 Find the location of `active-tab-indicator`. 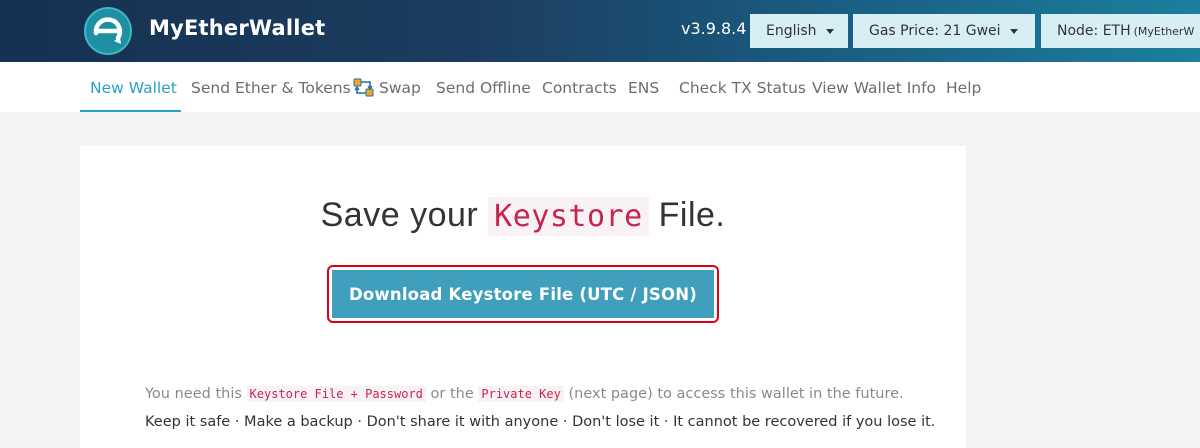

active-tab-indicator is located at coordinates (130, 111).